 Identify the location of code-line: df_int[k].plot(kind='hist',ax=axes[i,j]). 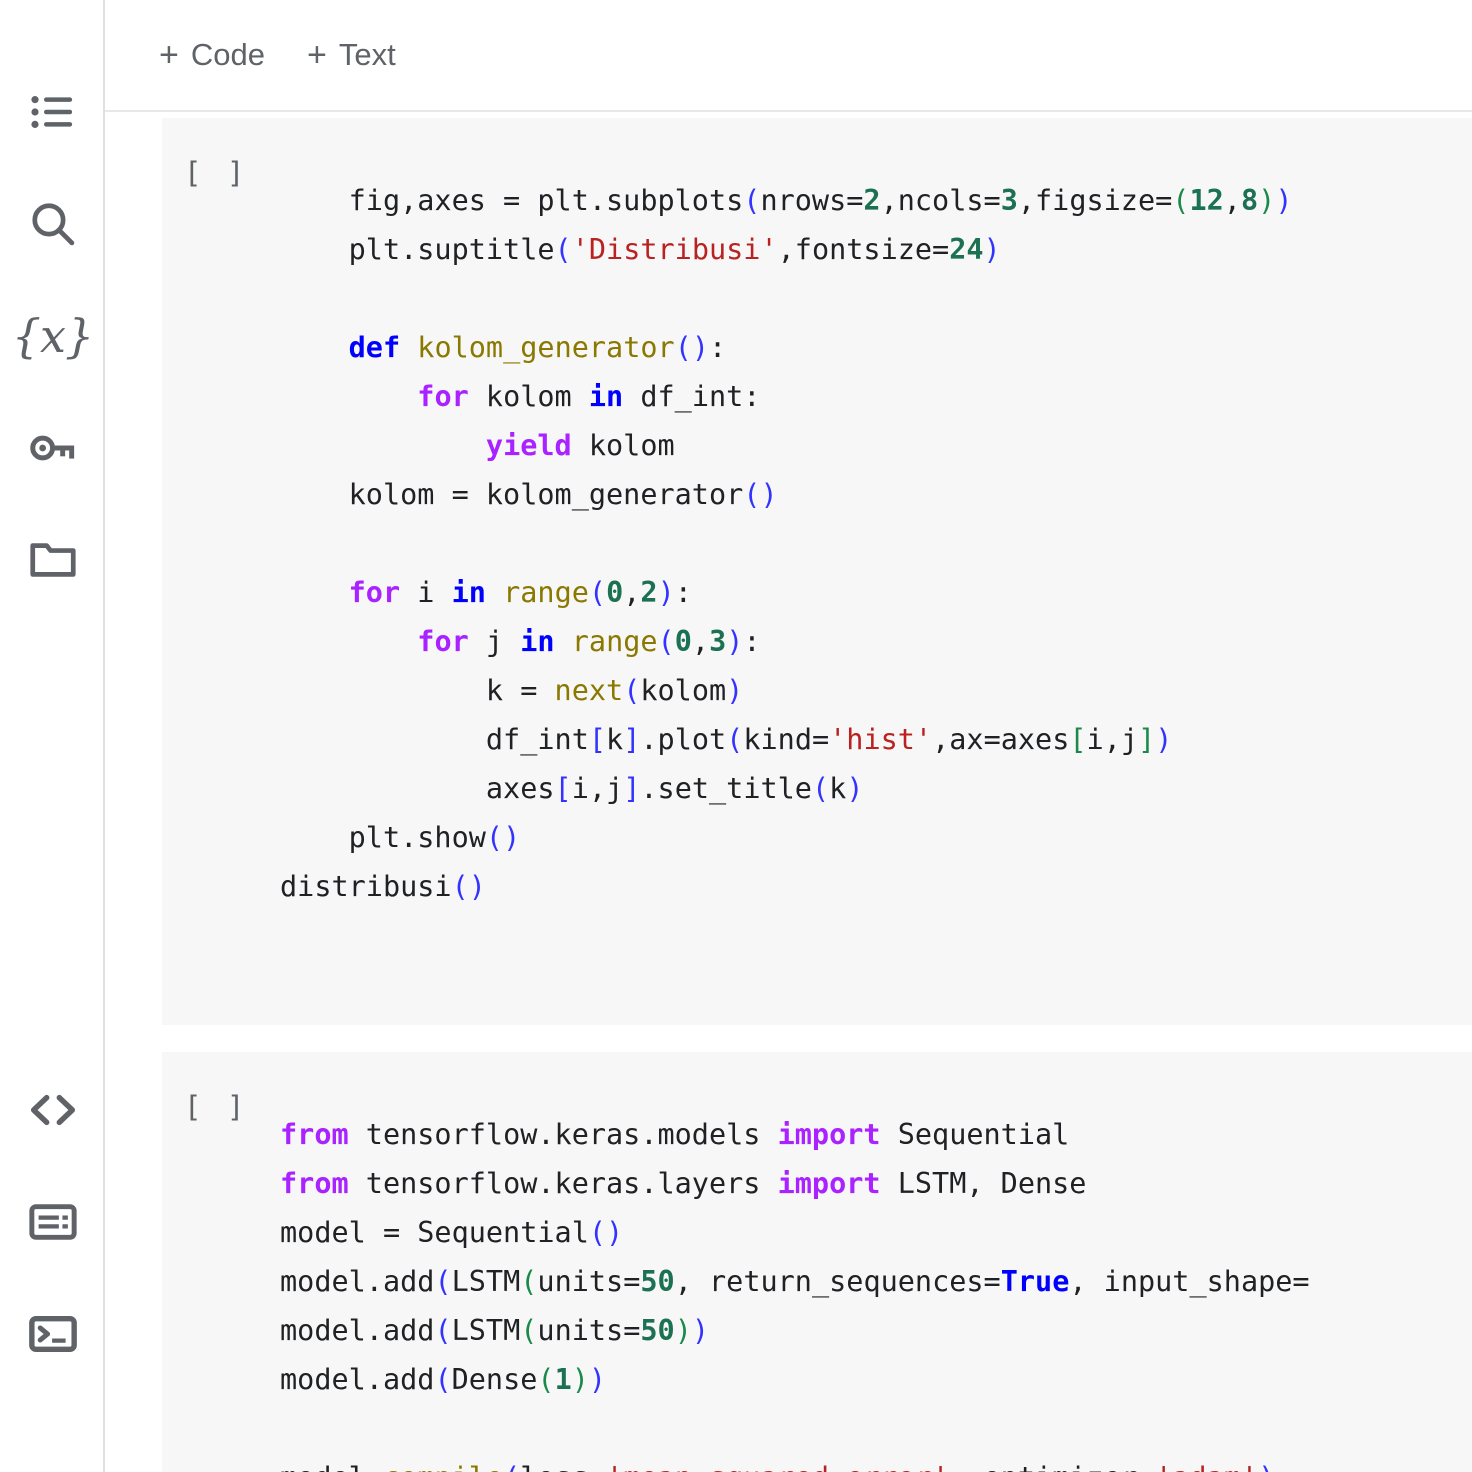
(726, 739).